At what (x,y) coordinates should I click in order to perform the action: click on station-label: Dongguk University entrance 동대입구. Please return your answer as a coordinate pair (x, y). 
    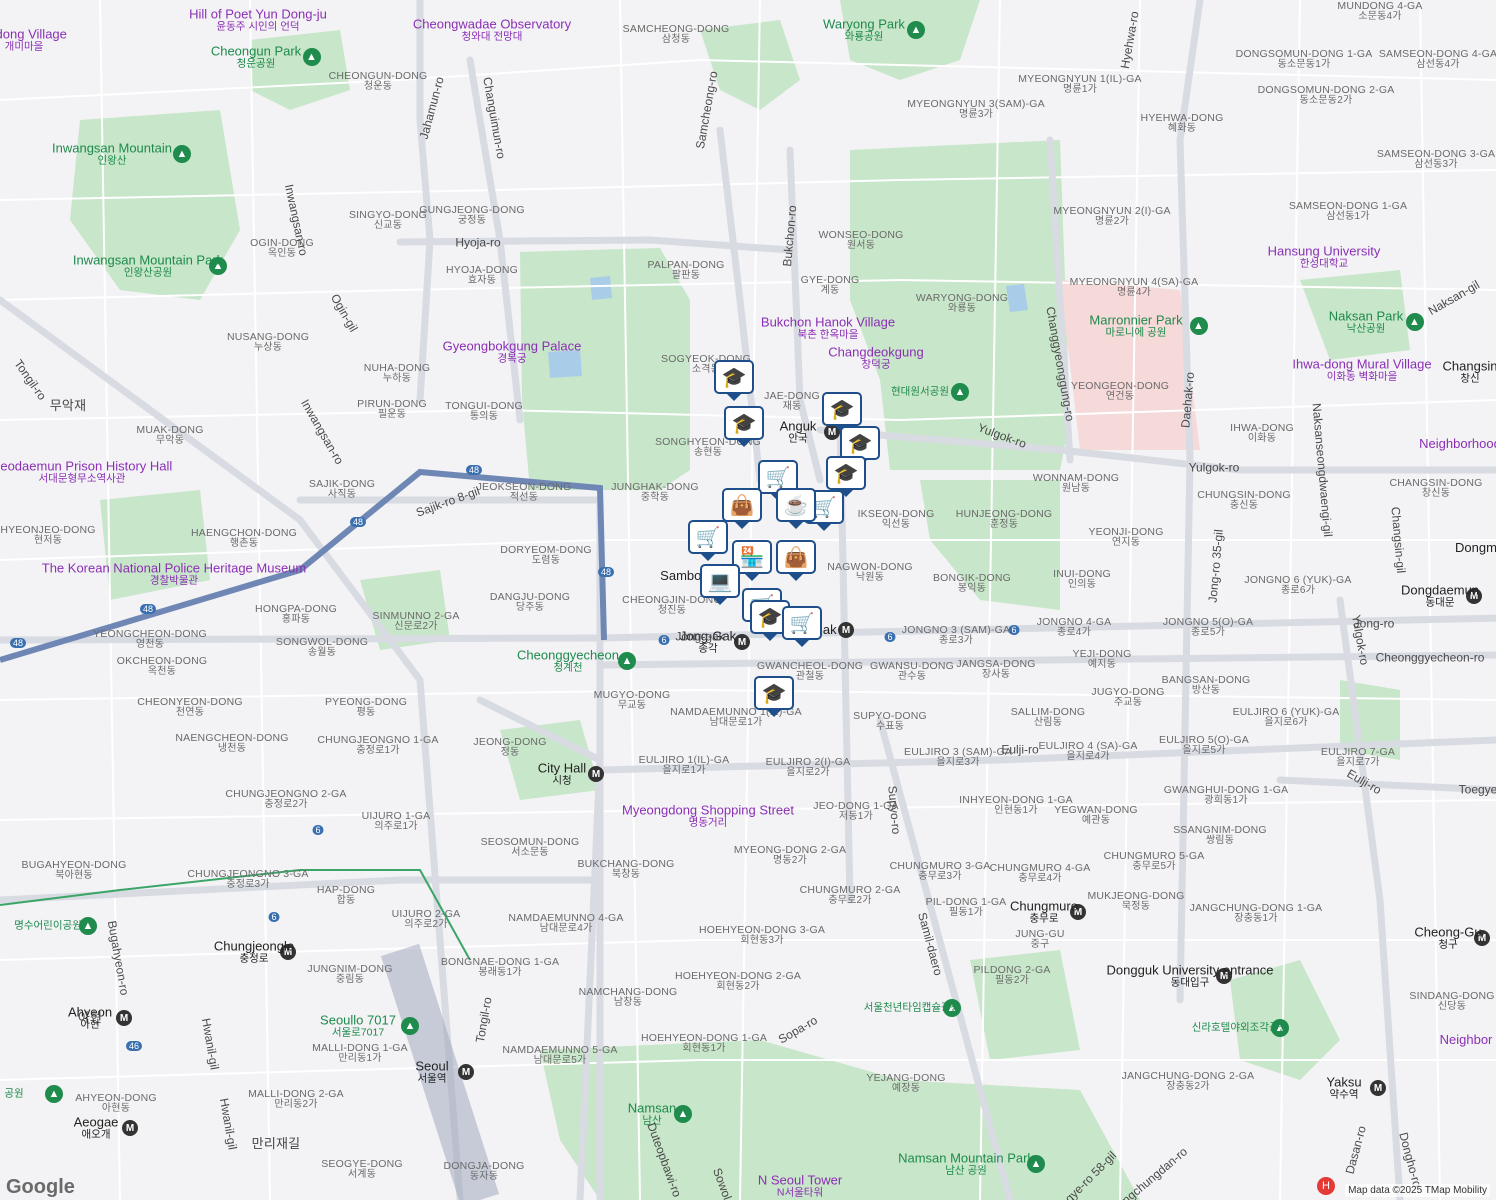
    Looking at the image, I should click on (1190, 975).